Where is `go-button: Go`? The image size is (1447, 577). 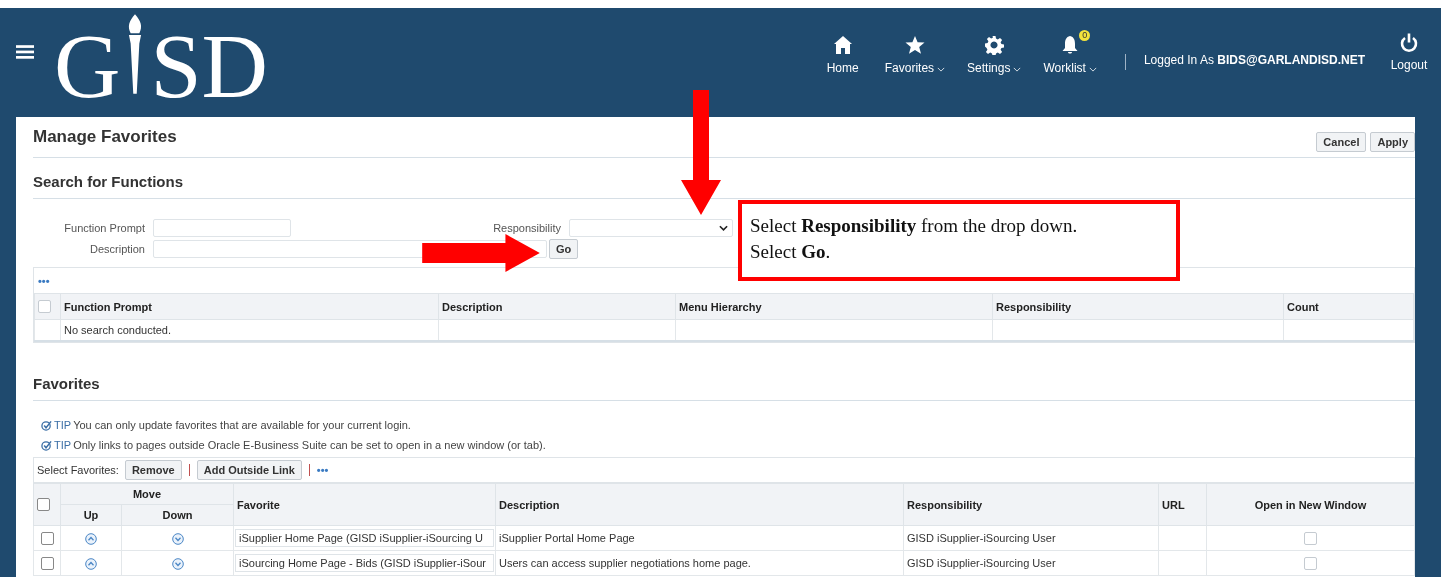
go-button: Go is located at coordinates (564, 248).